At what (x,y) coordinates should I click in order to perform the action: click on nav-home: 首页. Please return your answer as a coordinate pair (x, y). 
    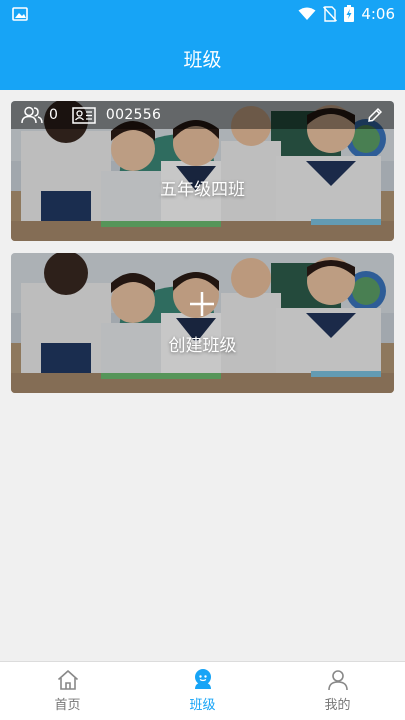
    Looking at the image, I should click on (67, 691).